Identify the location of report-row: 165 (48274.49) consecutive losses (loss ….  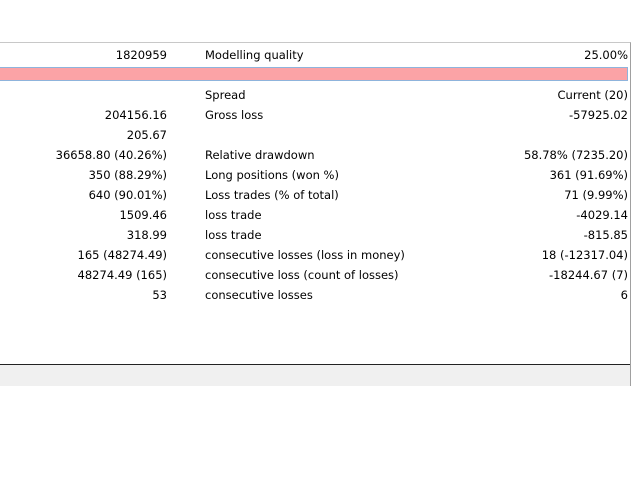
(315, 255).